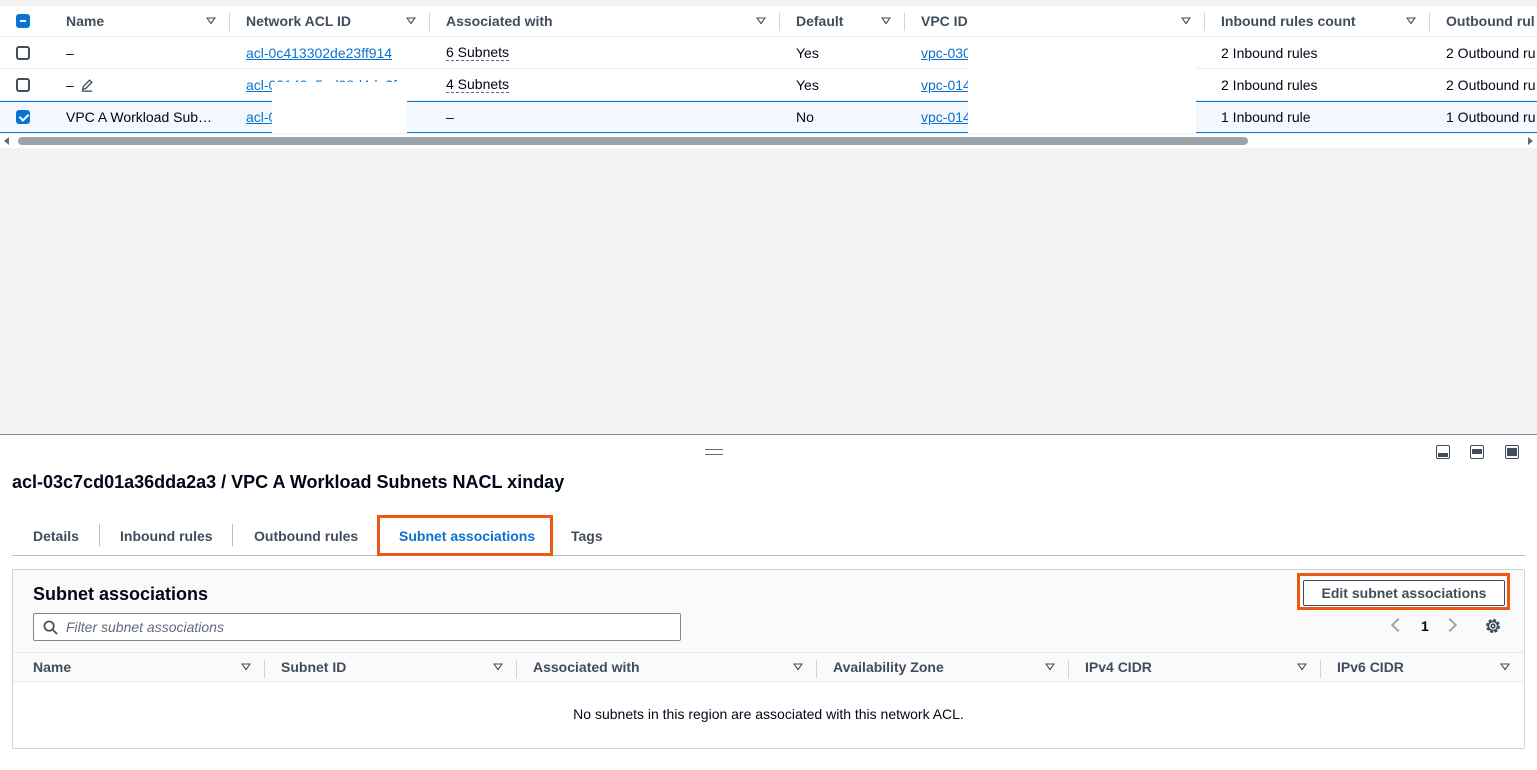 The image size is (1537, 770). I want to click on search-icon, so click(50, 627).